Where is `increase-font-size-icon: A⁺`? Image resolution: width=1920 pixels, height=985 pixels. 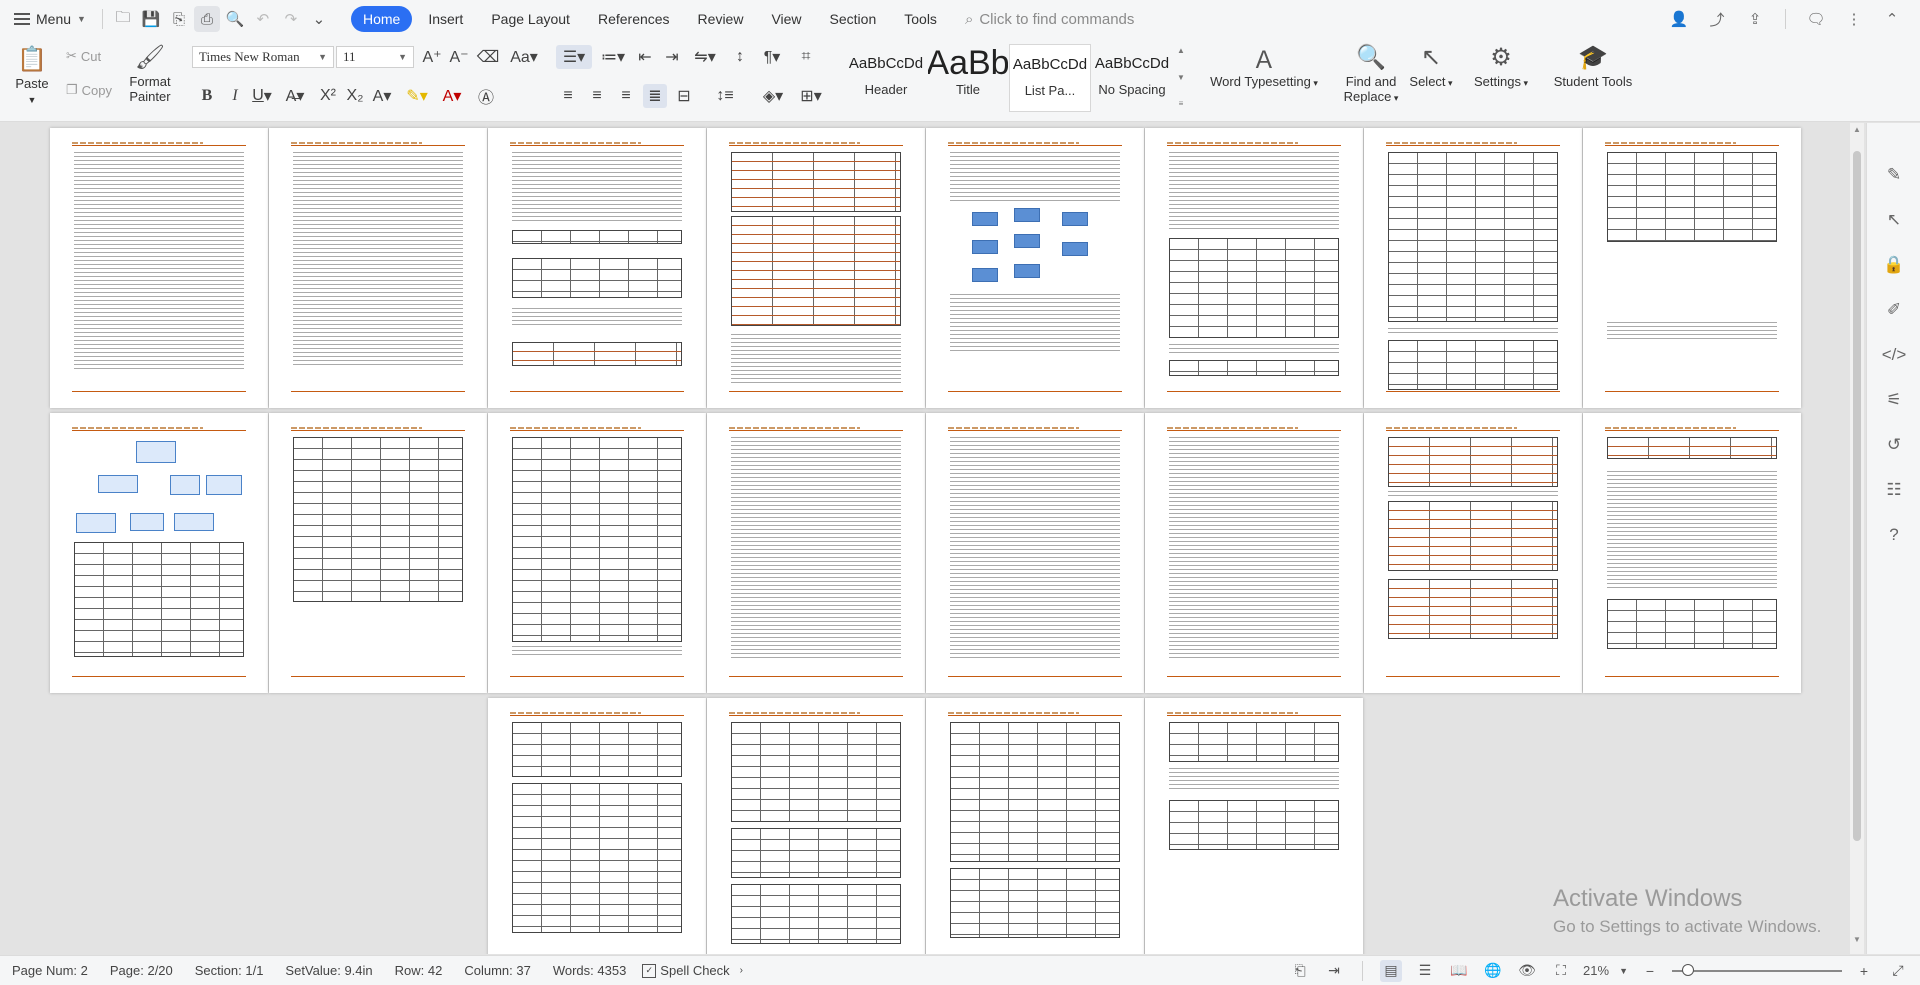 increase-font-size-icon: A⁺ is located at coordinates (432, 57).